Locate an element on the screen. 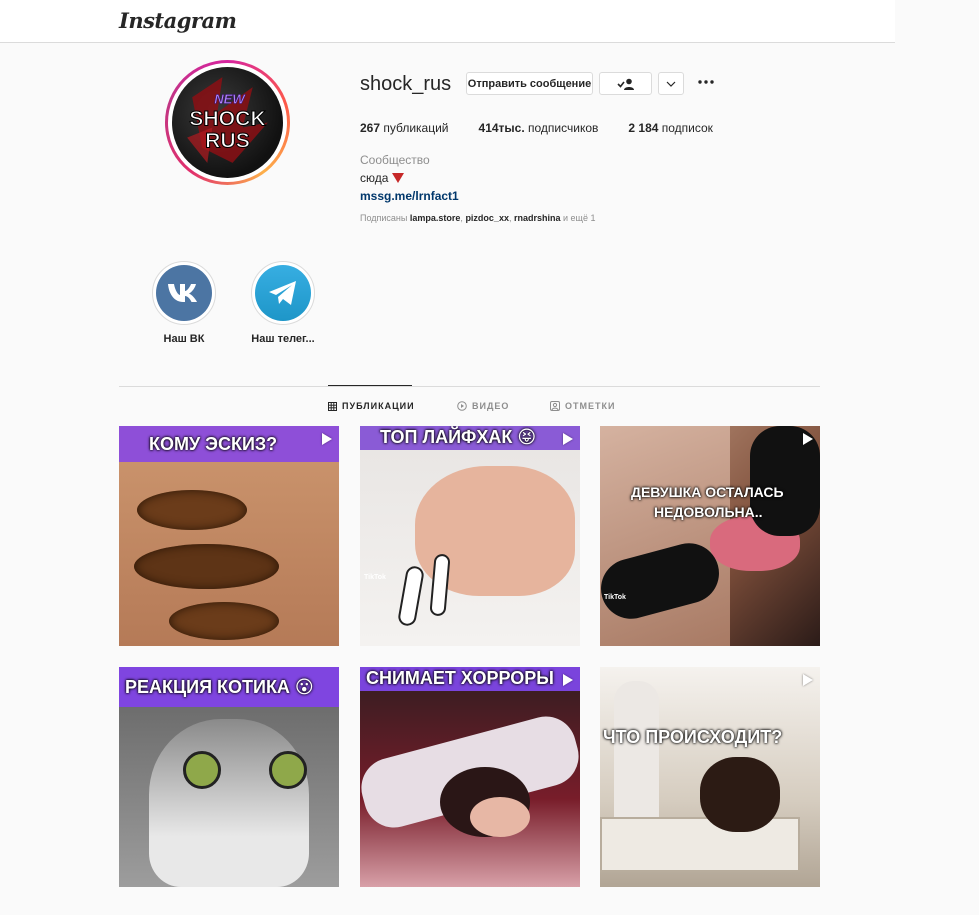  nail-image is located at coordinates (411, 596).